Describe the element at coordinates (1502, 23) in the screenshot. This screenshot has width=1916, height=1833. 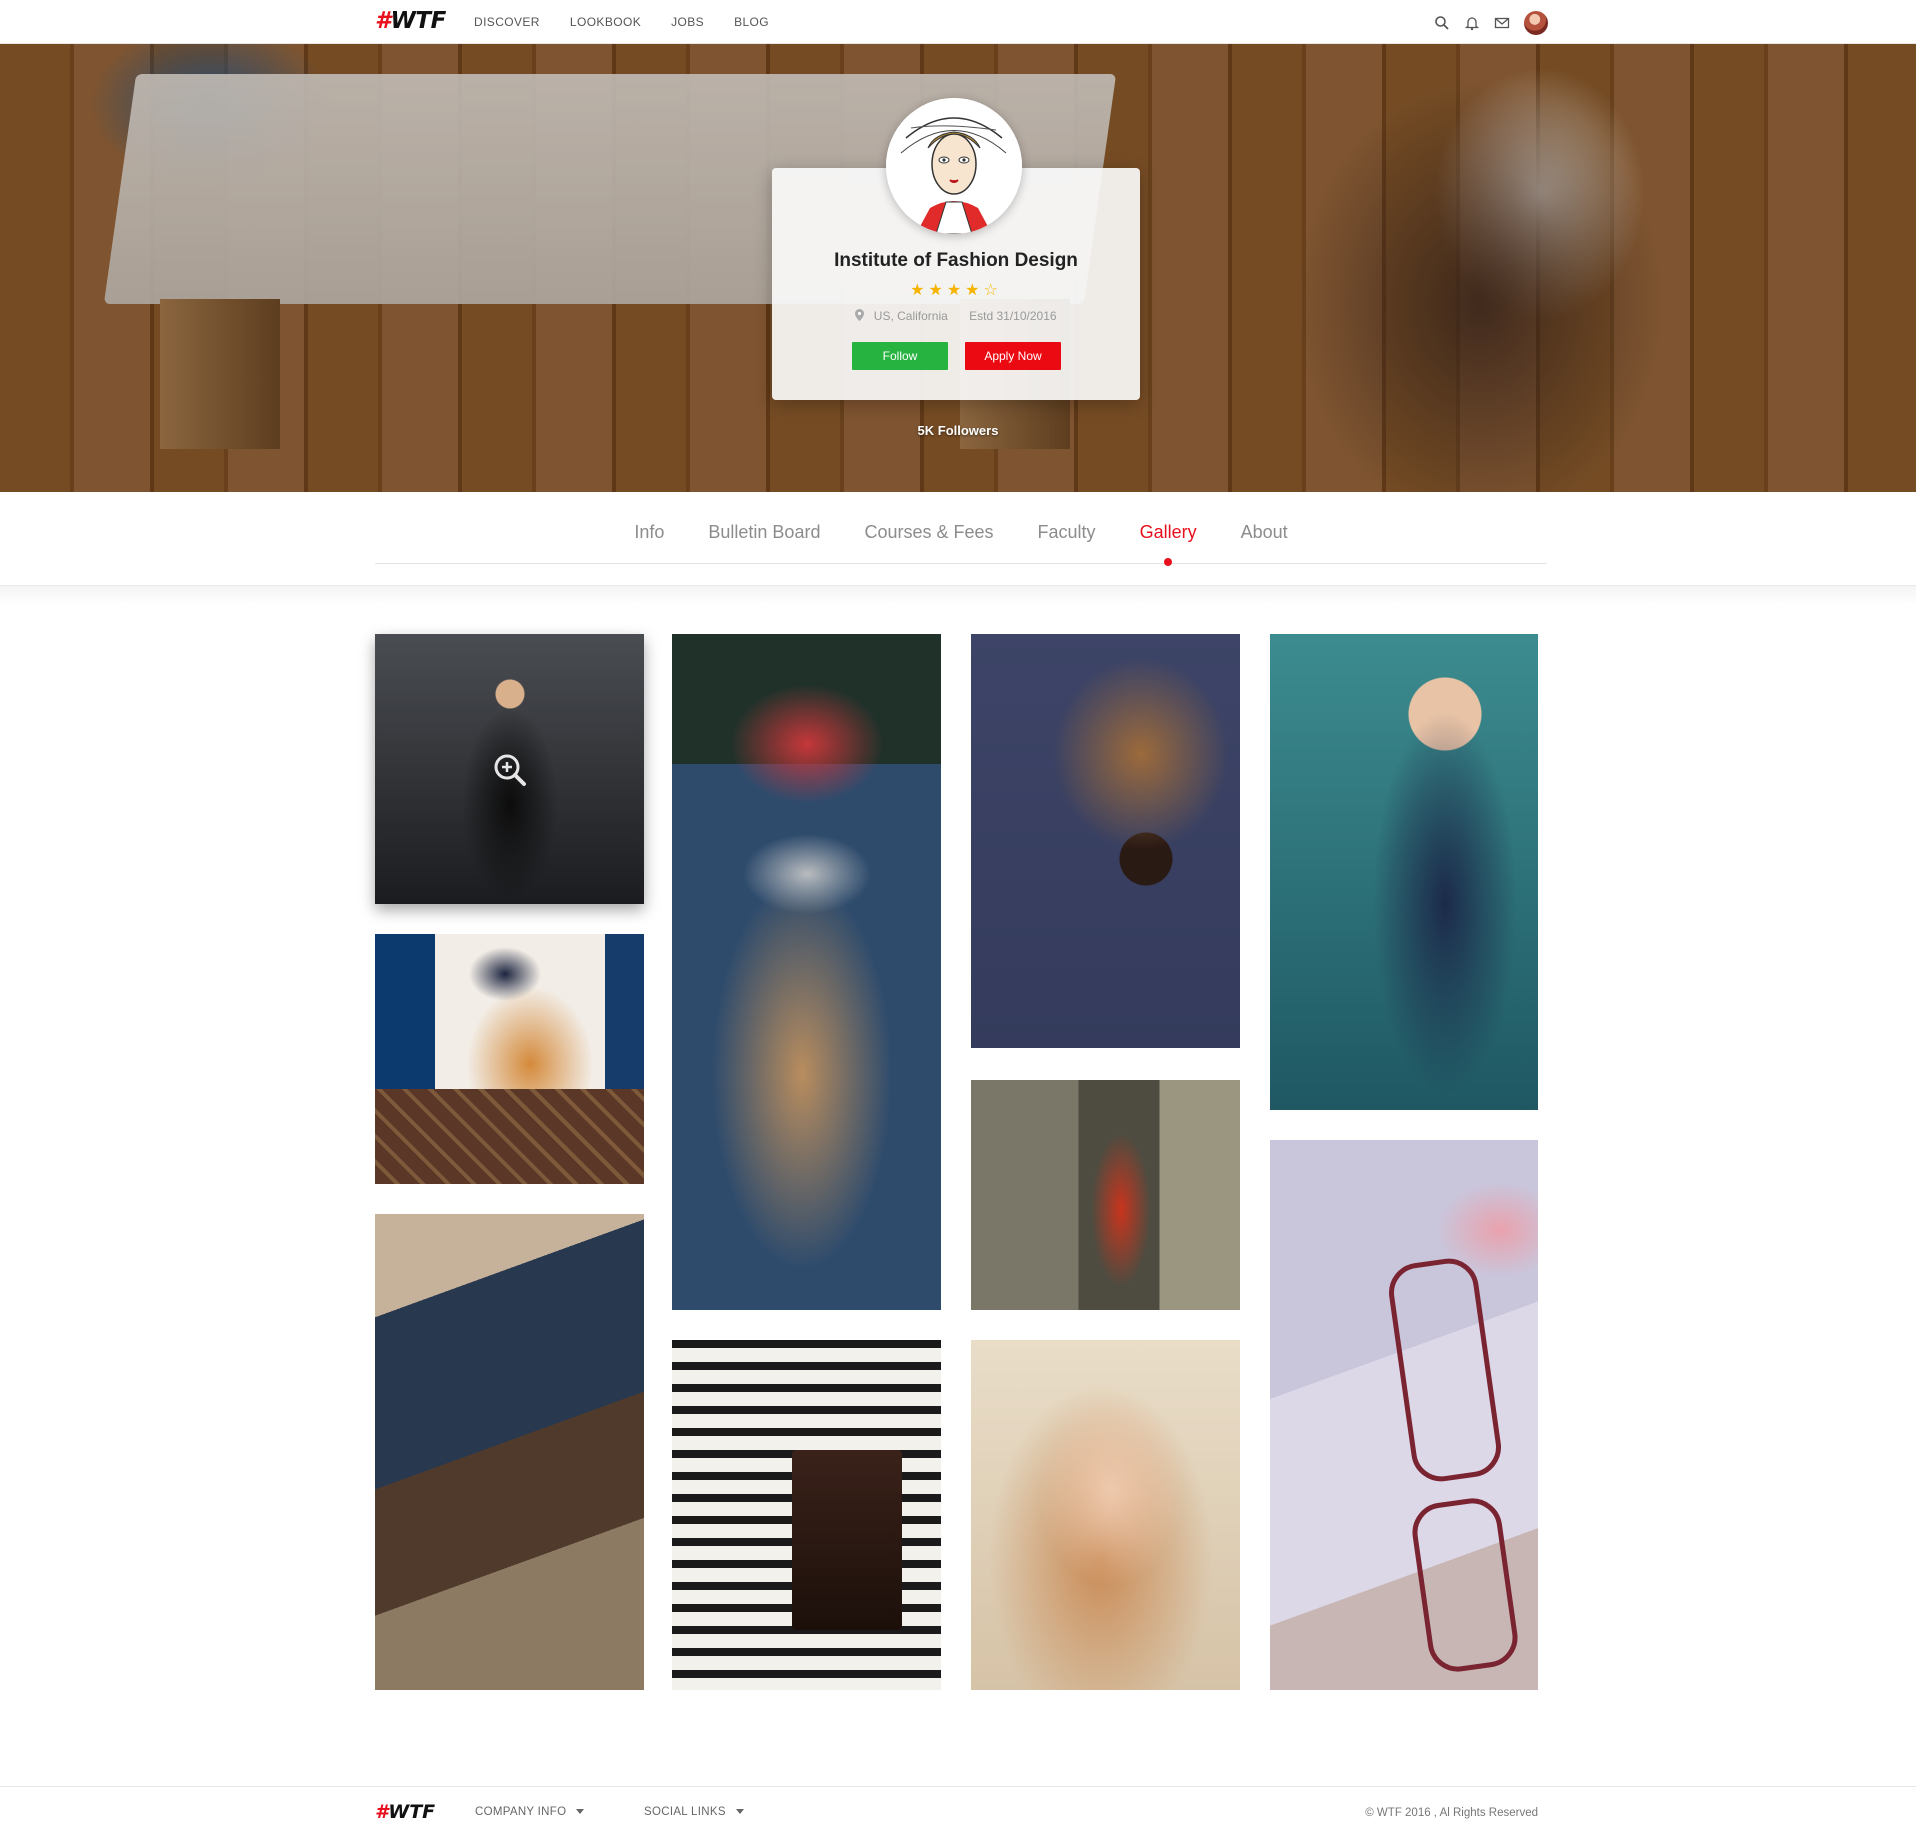
I see `mail-icon` at that location.